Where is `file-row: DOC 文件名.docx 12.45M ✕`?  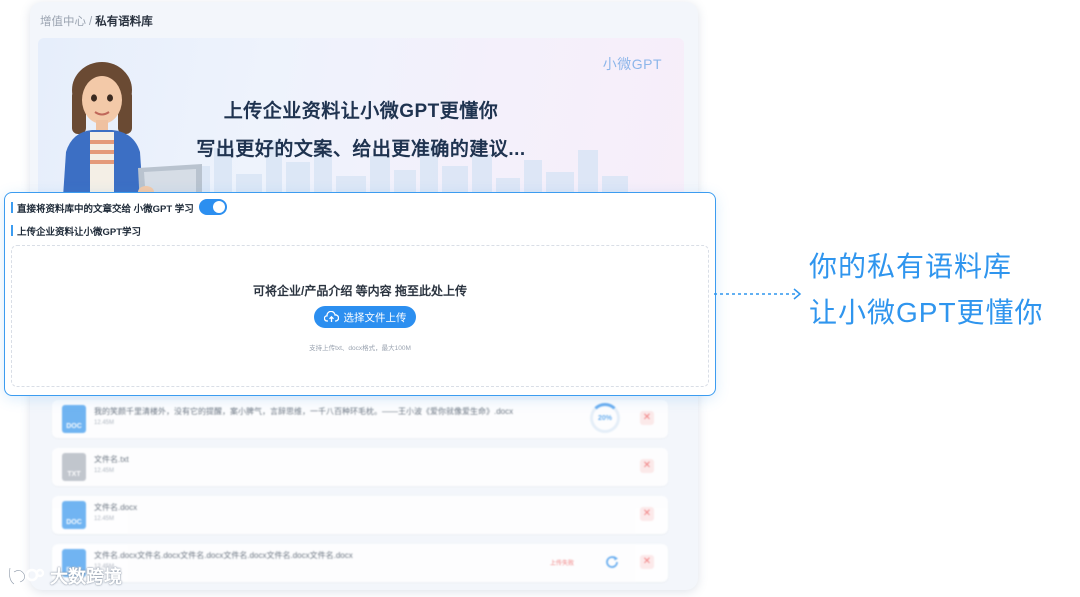 file-row: DOC 文件名.docx 12.45M ✕ is located at coordinates (360, 515).